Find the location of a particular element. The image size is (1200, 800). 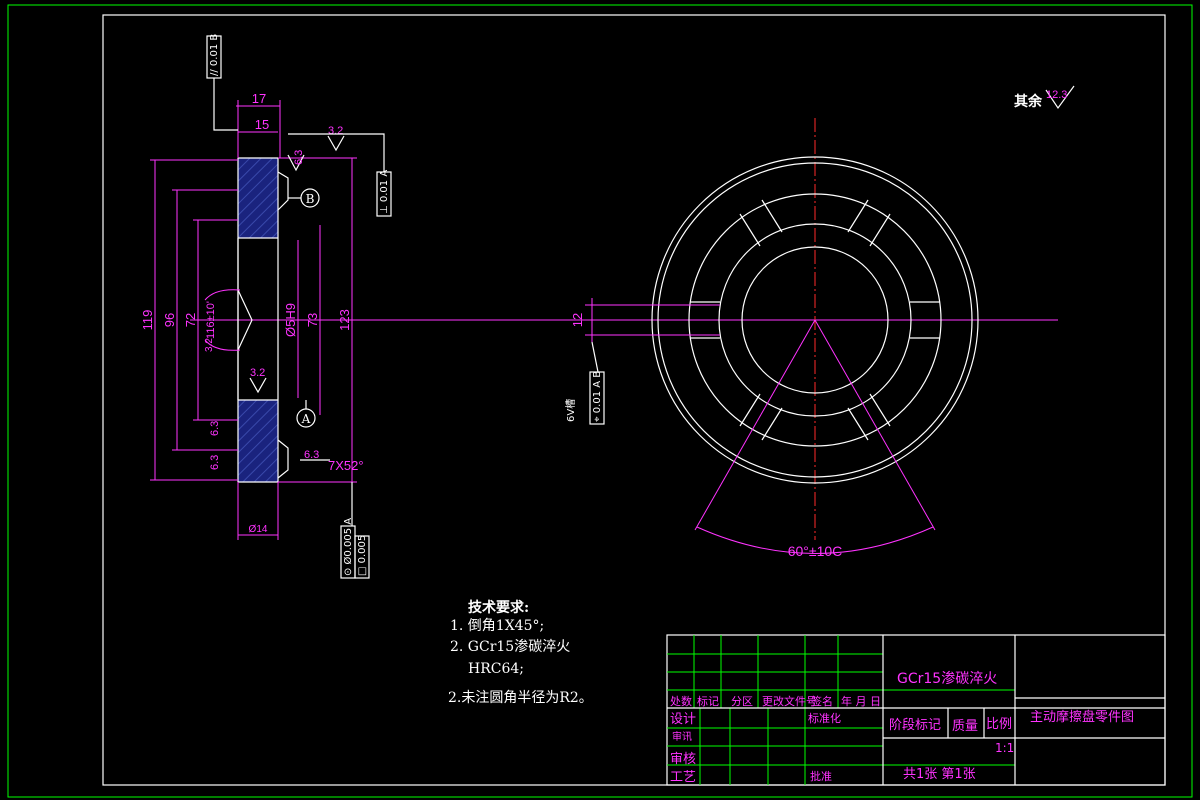

tb-hdr-1: 处数 is located at coordinates (681, 701).